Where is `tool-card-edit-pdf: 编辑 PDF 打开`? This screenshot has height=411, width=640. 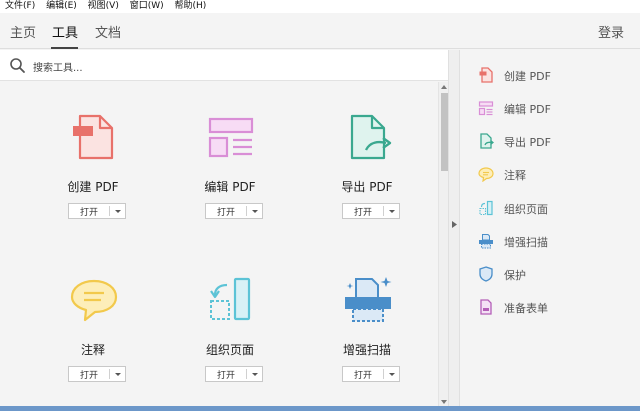 tool-card-edit-pdf: 编辑 PDF 打开 is located at coordinates (230, 157).